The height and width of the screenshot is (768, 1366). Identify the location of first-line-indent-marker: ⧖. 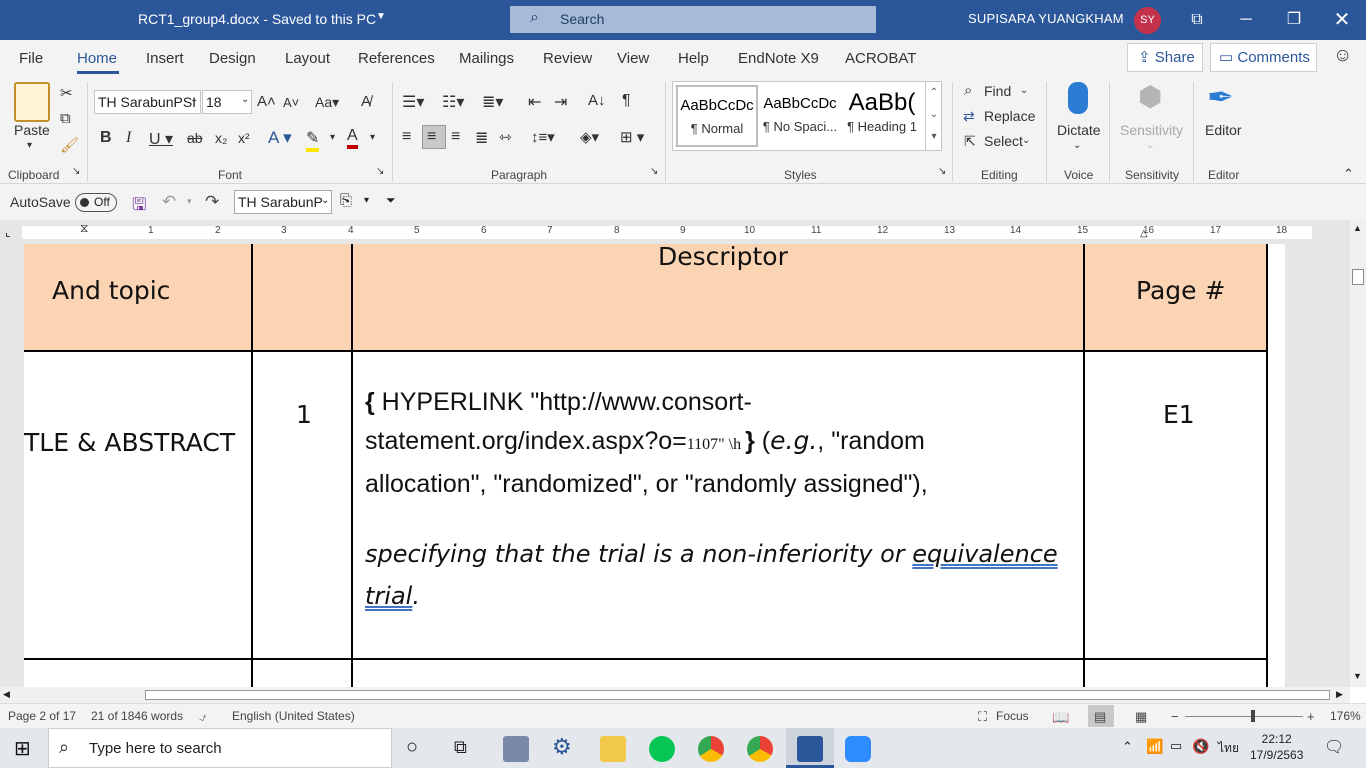
(84, 228).